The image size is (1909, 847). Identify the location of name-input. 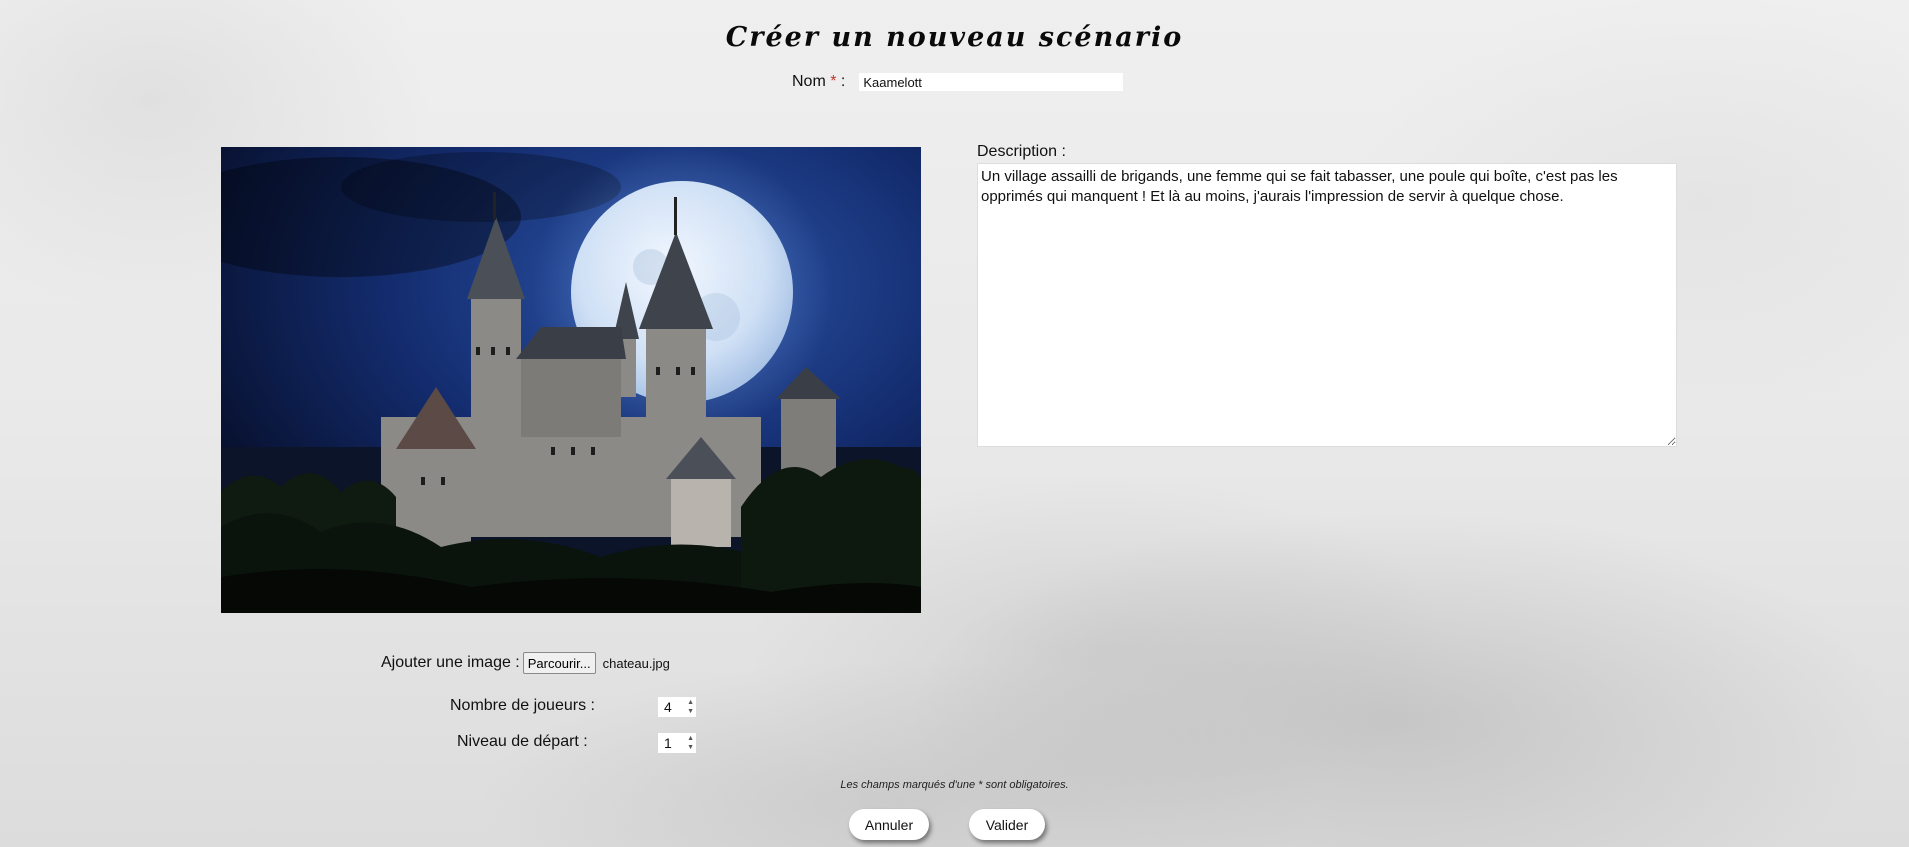
(991, 82).